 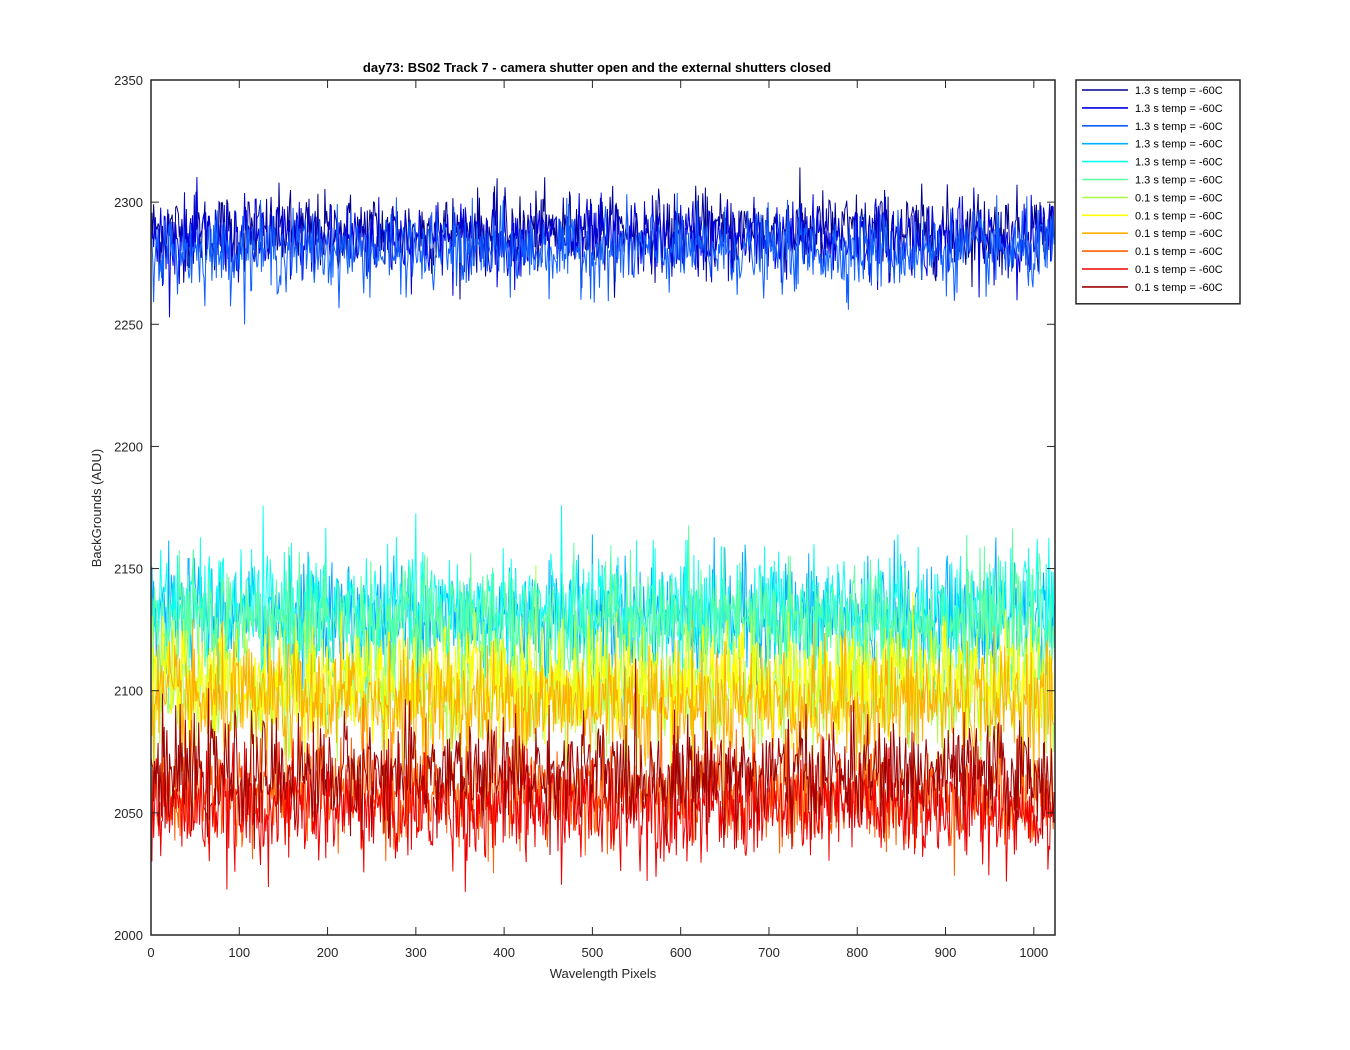 I want to click on y-tick-label: 2150, so click(x=128, y=569).